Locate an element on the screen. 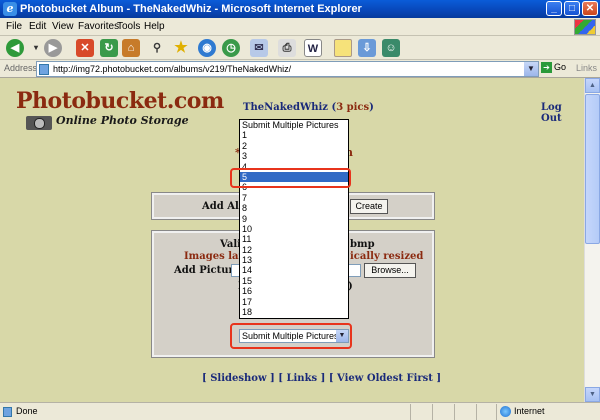 The width and height of the screenshot is (600, 420). refresh-icon: ↻ is located at coordinates (109, 48).